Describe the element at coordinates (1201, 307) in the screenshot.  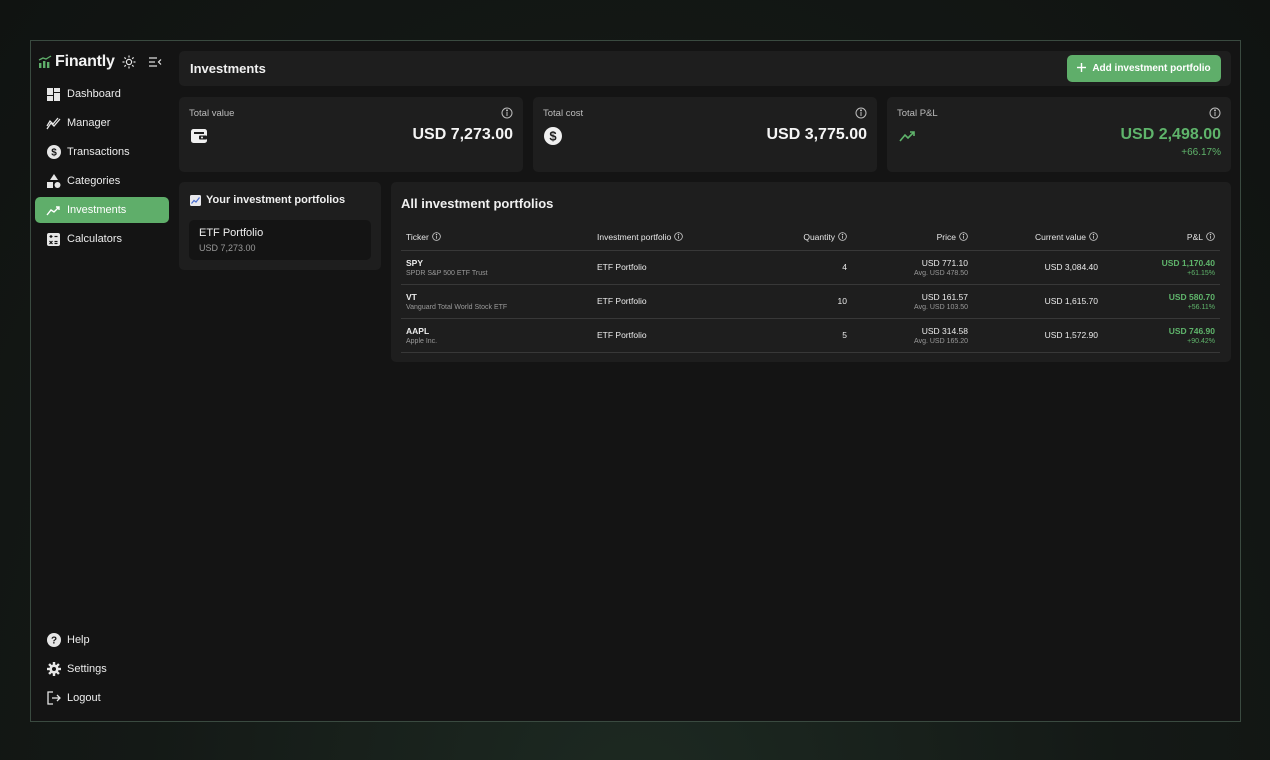
I see `pl-percent: +56.11%` at that location.